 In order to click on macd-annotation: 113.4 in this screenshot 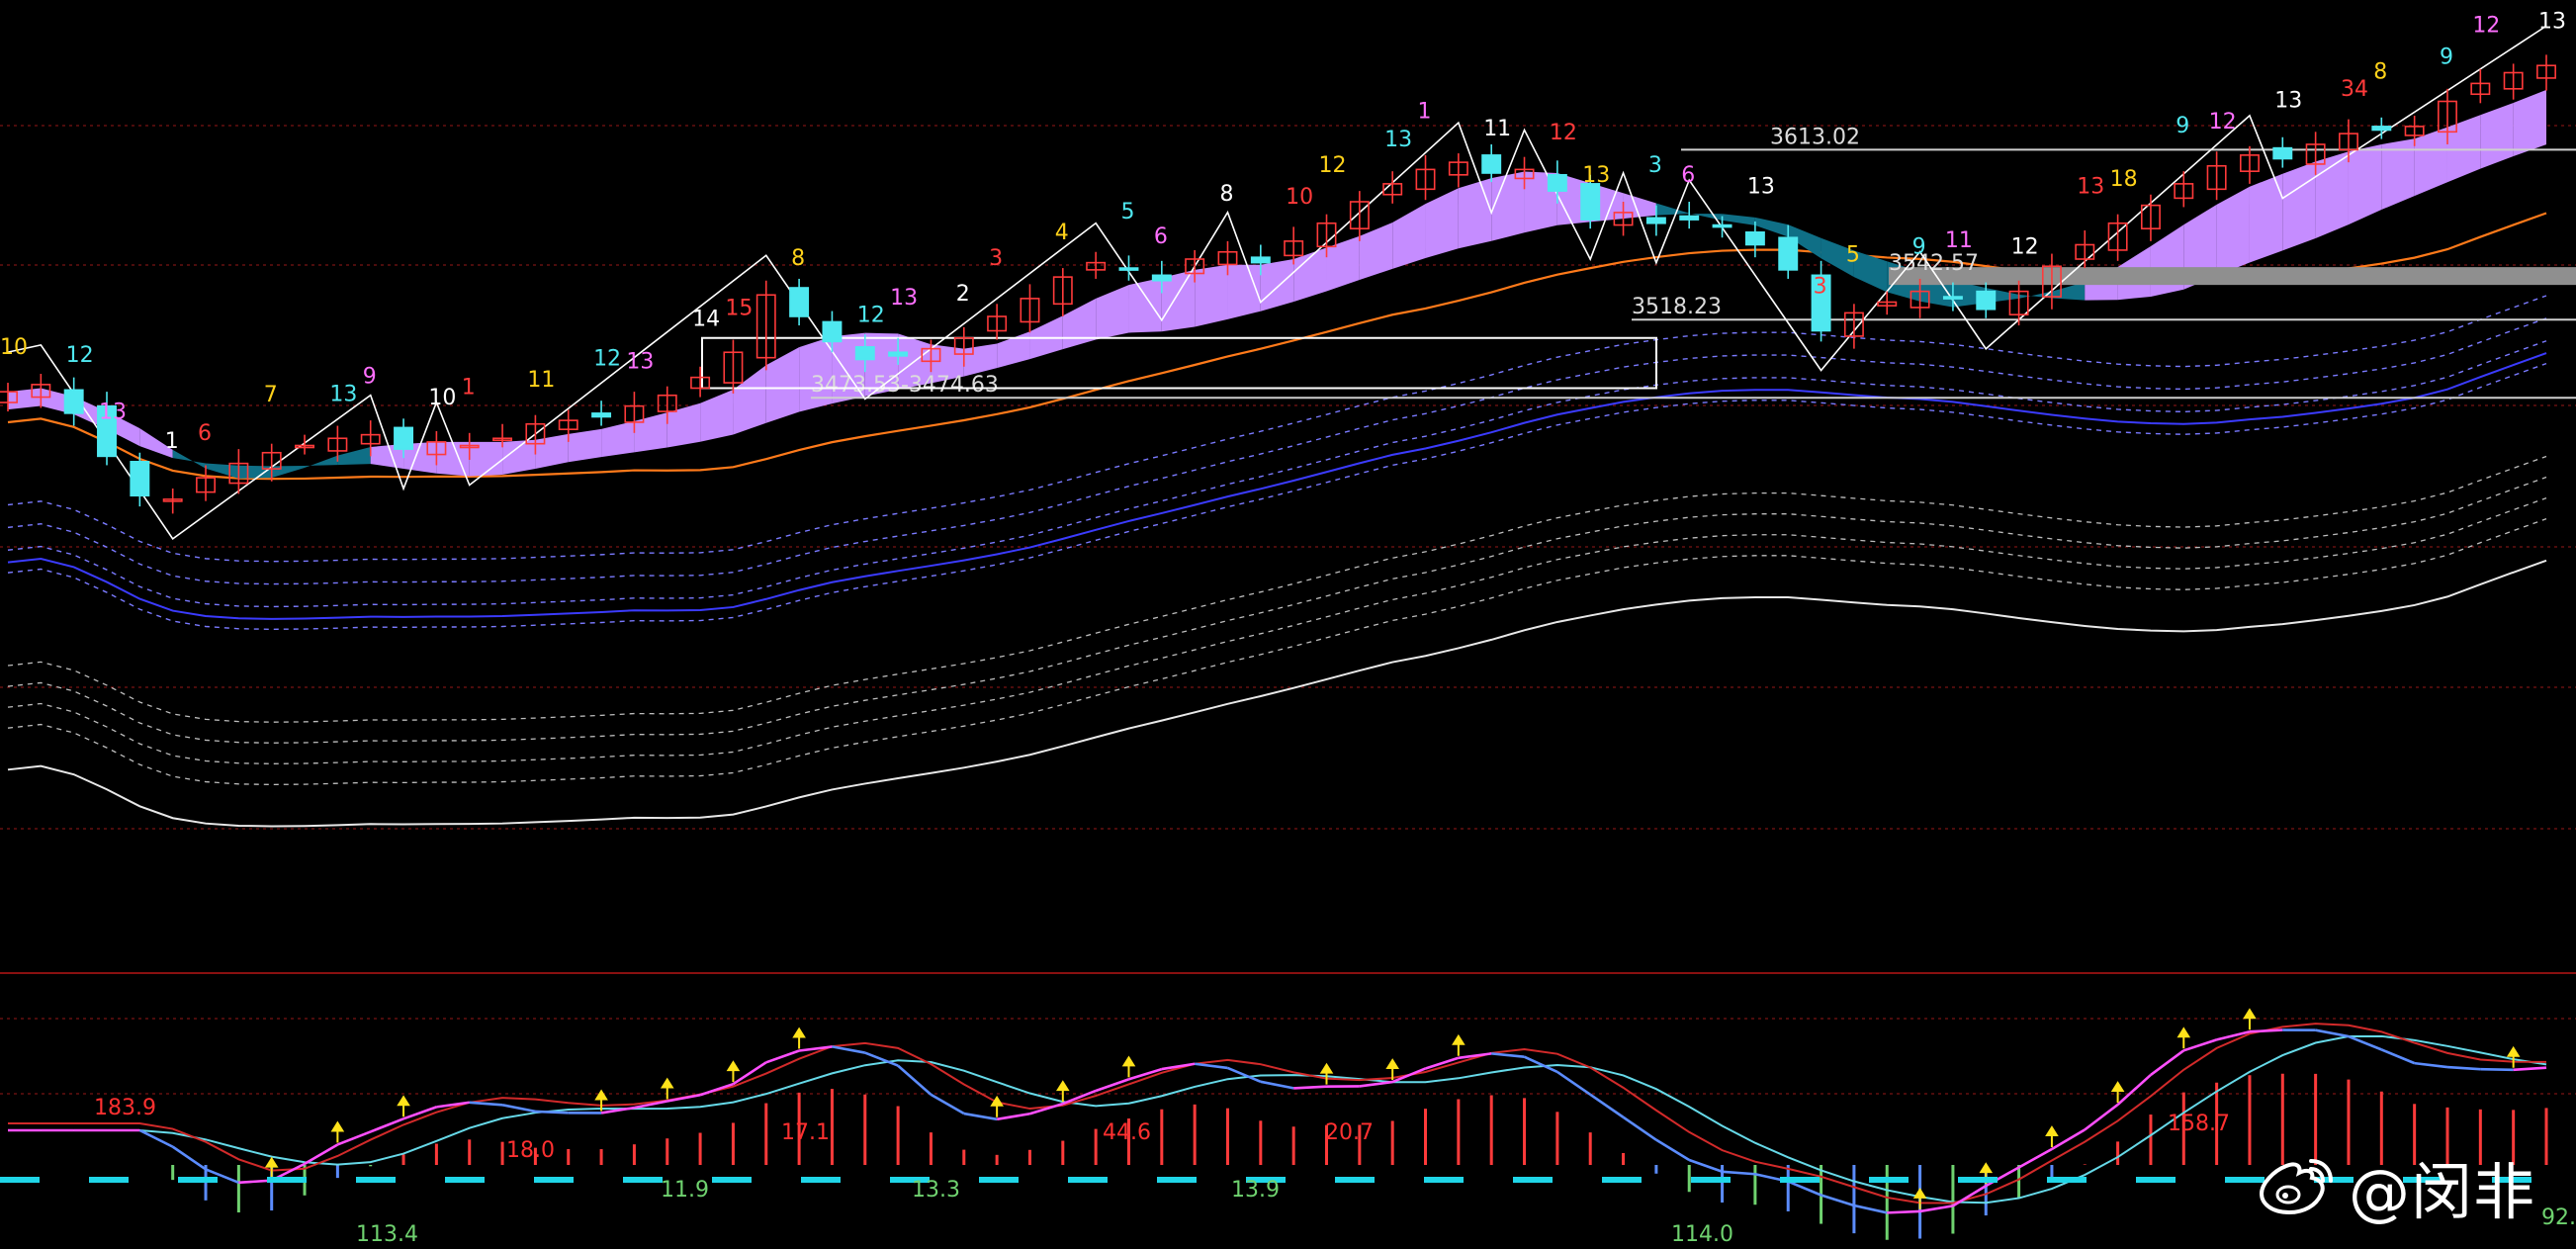, I will do `click(387, 1234)`.